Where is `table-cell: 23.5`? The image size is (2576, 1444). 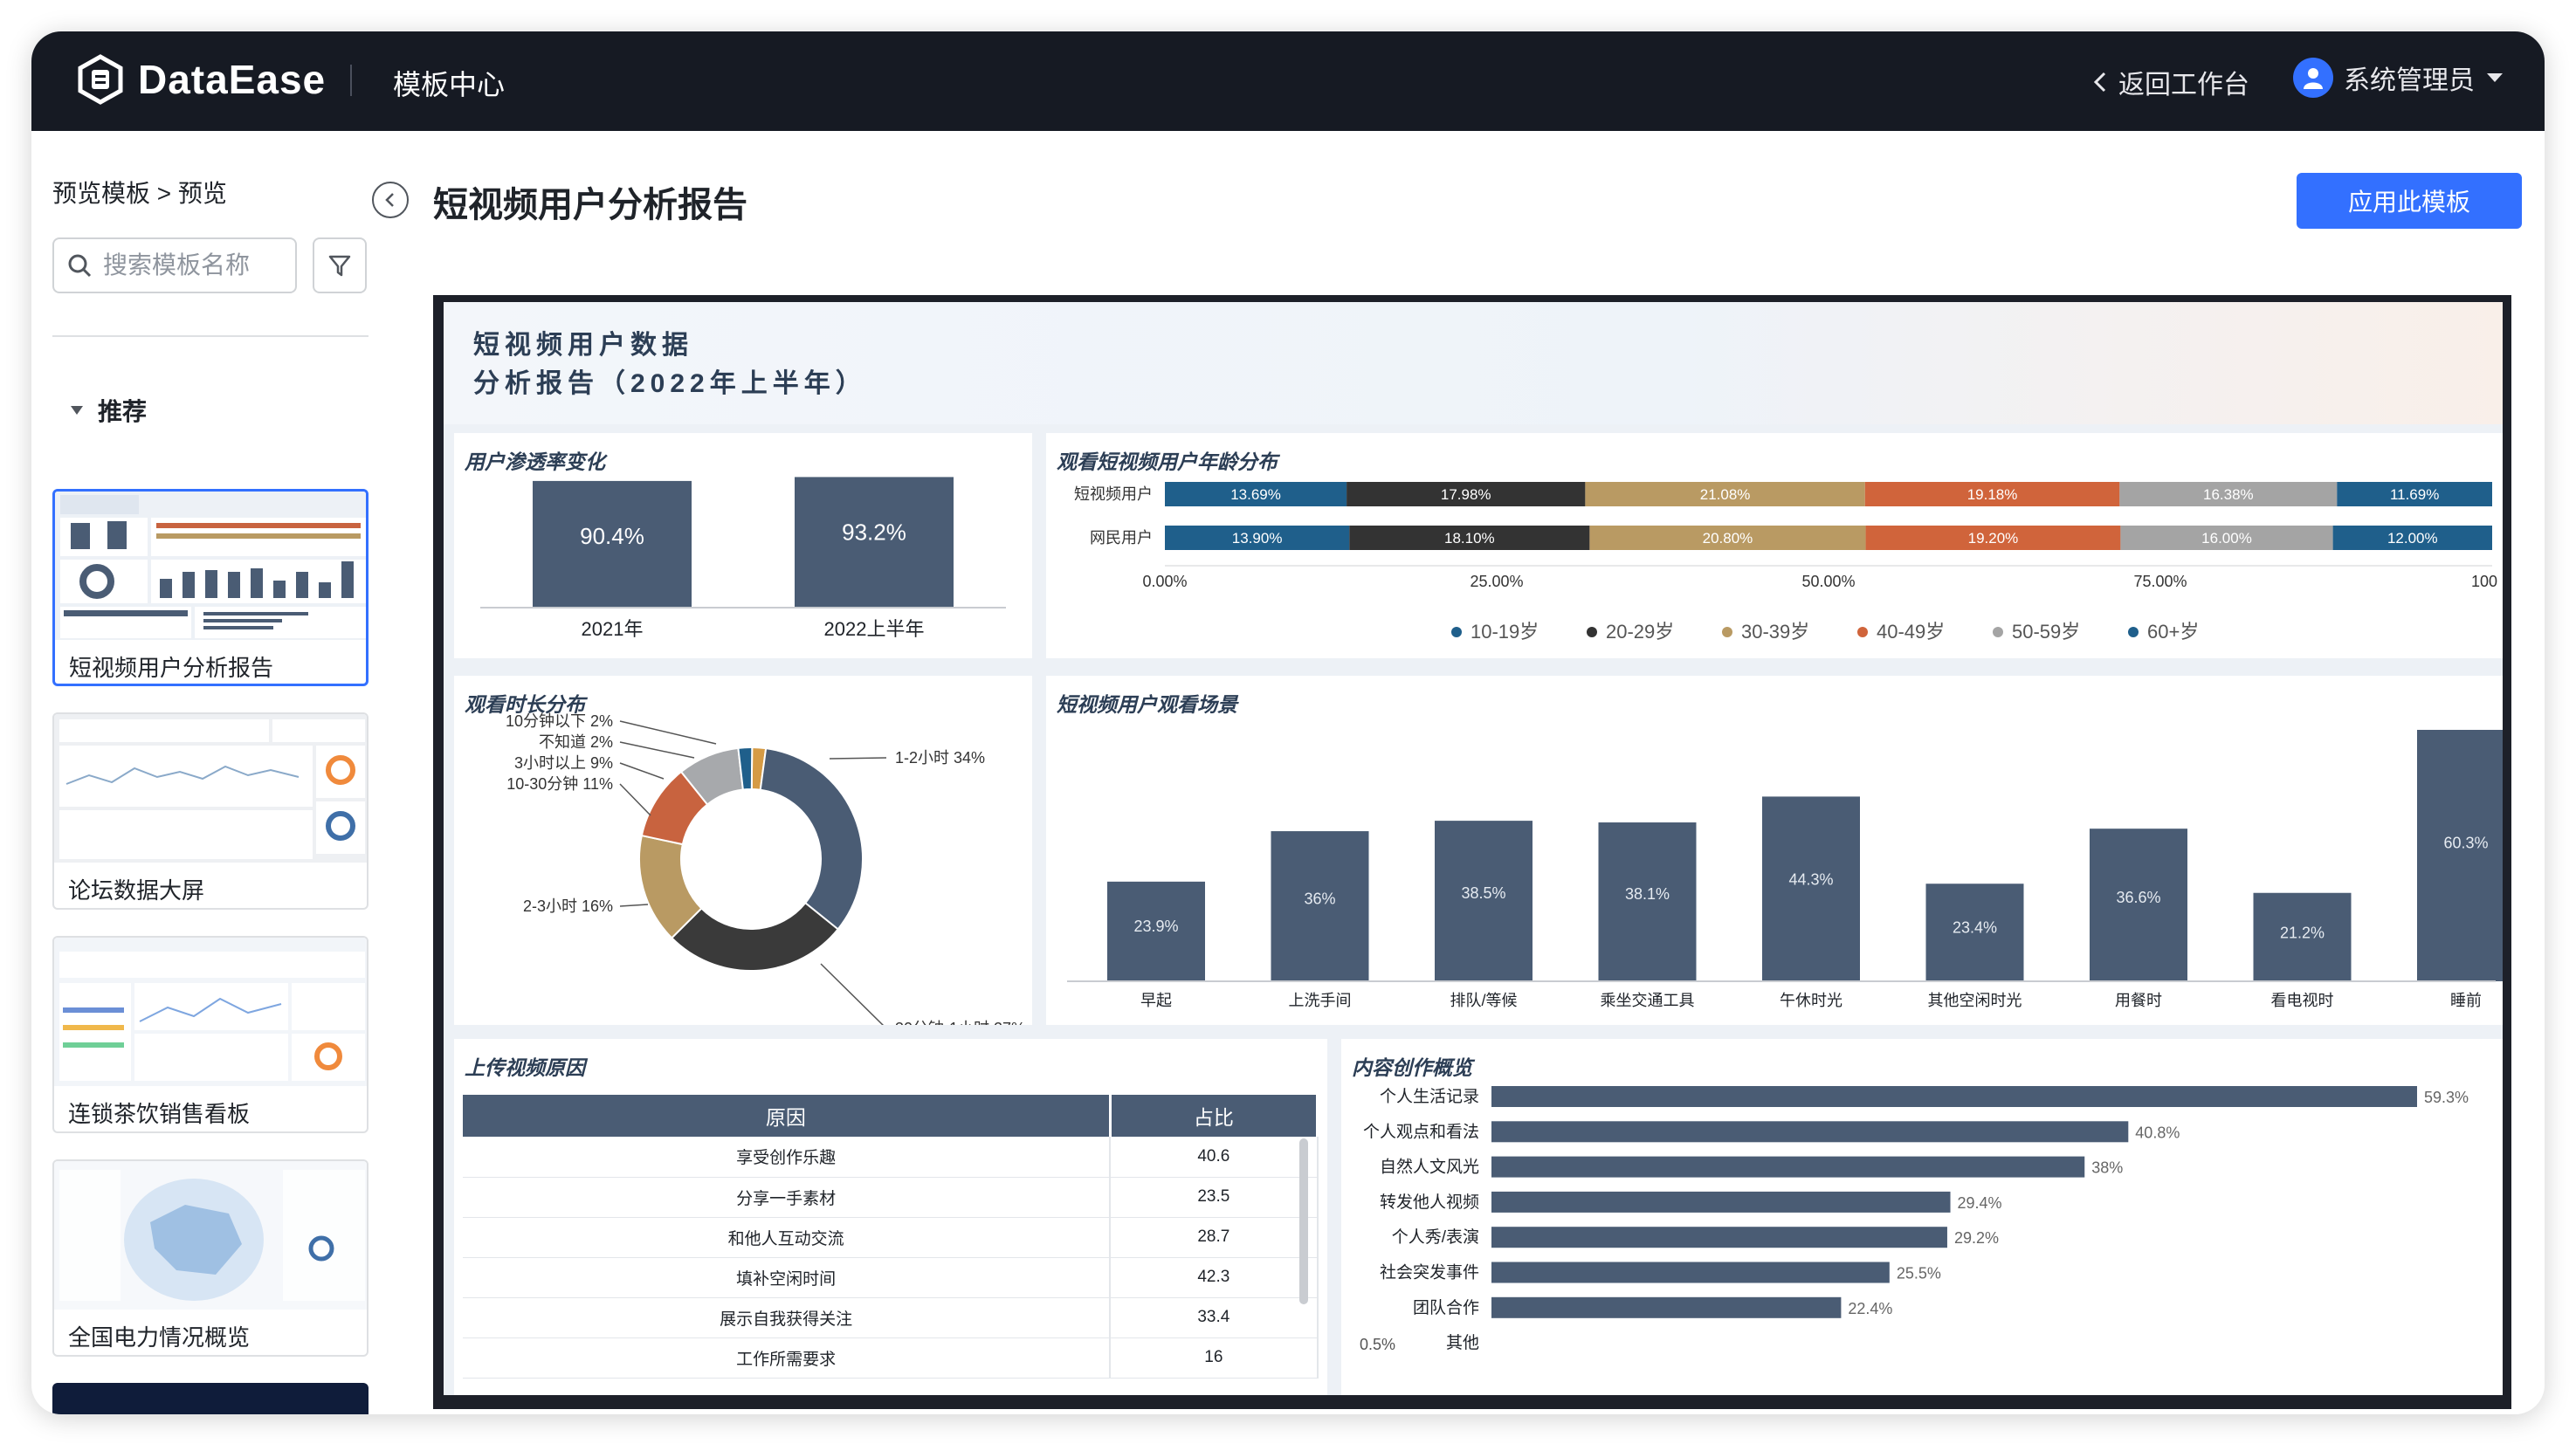 table-cell: 23.5 is located at coordinates (1214, 1198).